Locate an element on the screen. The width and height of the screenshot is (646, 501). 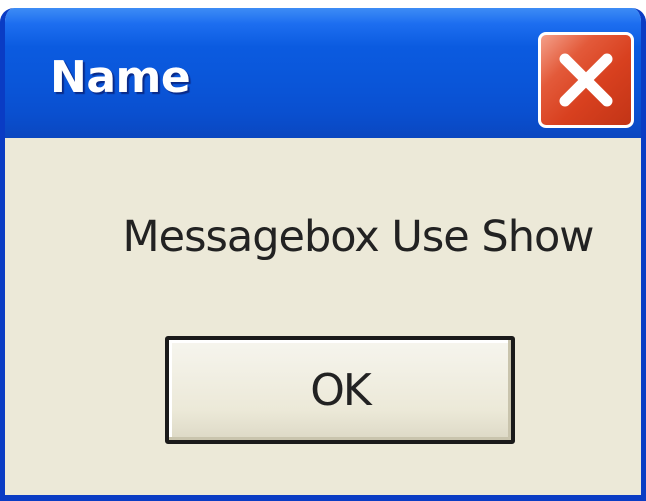
message-text: Messagebox Use Show is located at coordinates (358, 237).